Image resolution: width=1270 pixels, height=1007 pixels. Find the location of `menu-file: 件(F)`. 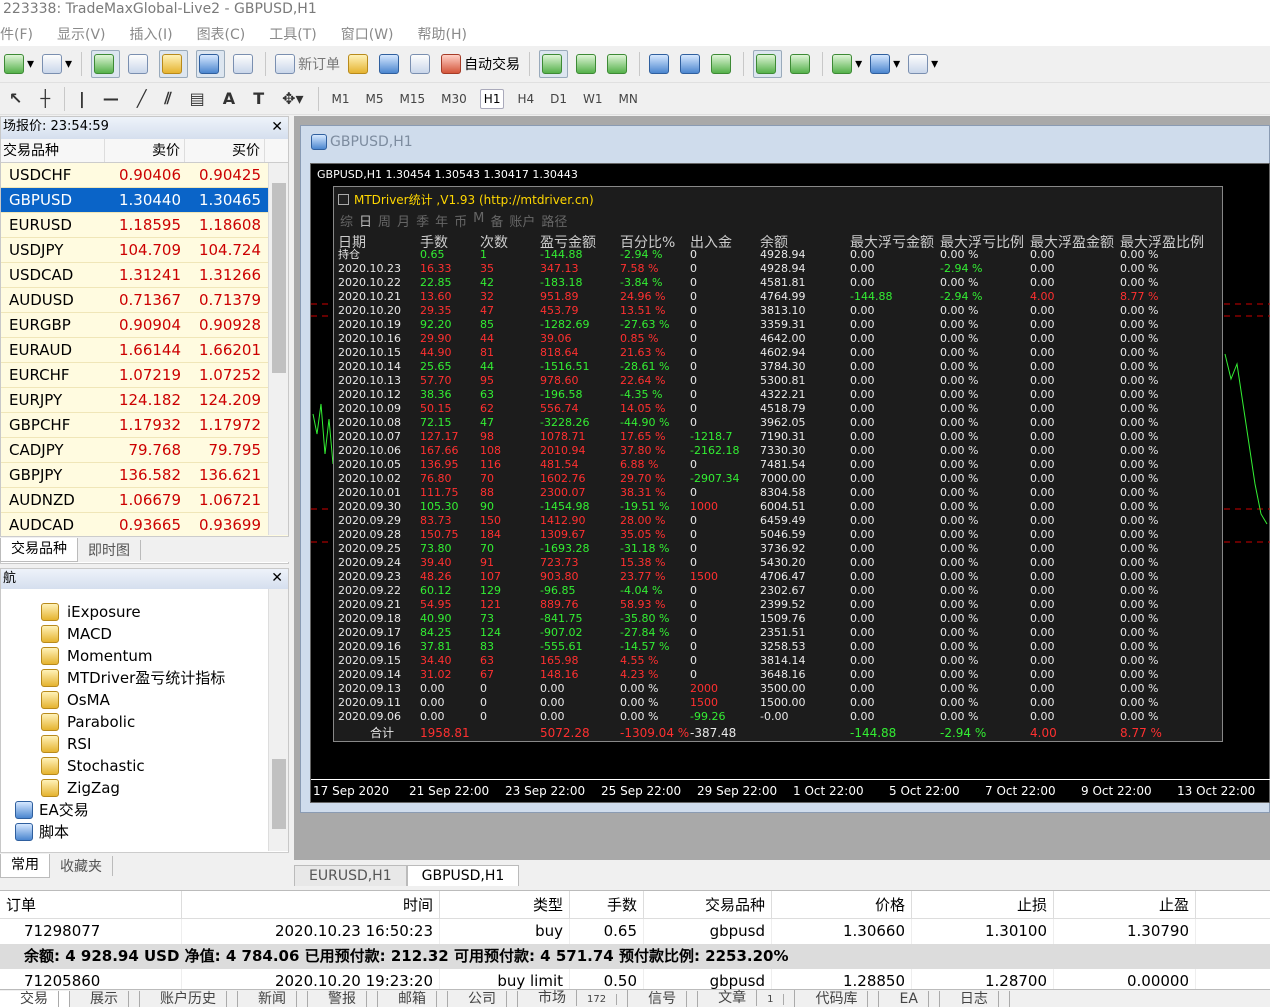

menu-file: 件(F) is located at coordinates (16, 34).